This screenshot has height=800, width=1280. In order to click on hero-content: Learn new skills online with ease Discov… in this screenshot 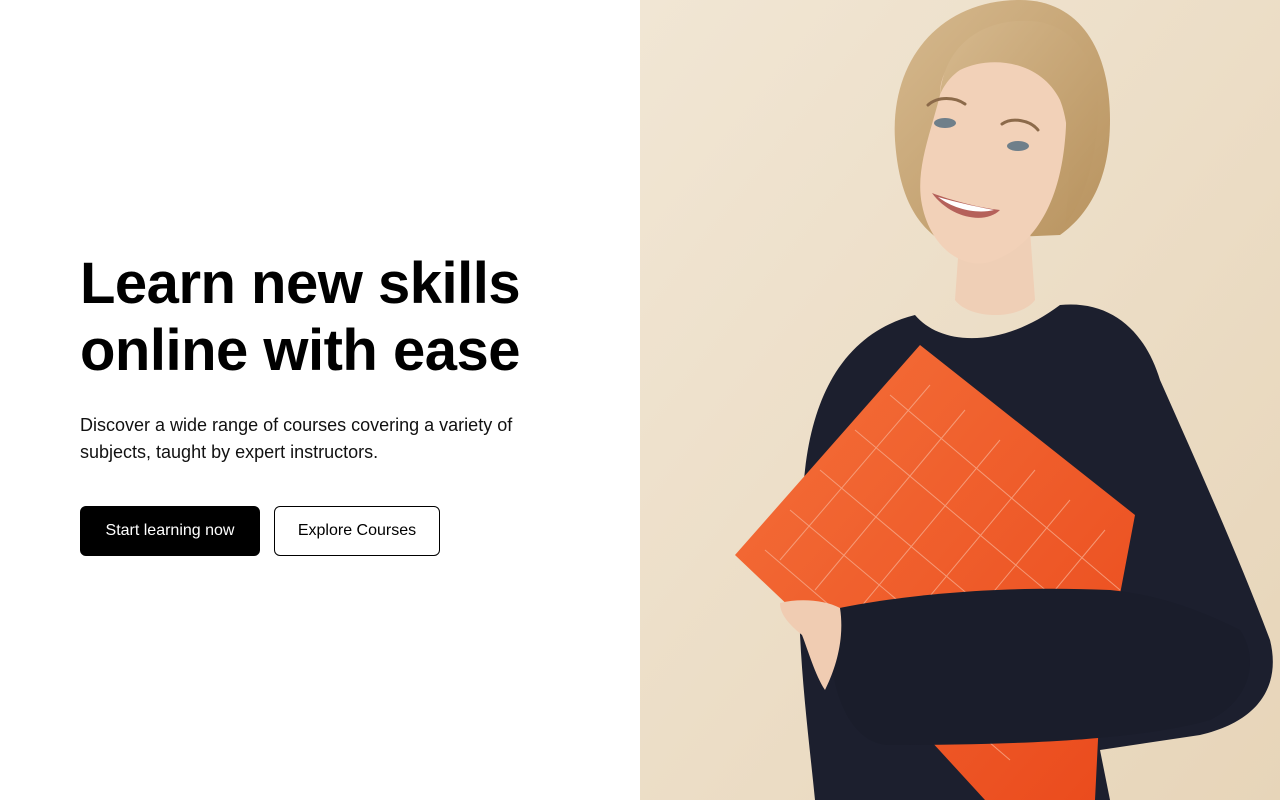, I will do `click(320, 403)`.